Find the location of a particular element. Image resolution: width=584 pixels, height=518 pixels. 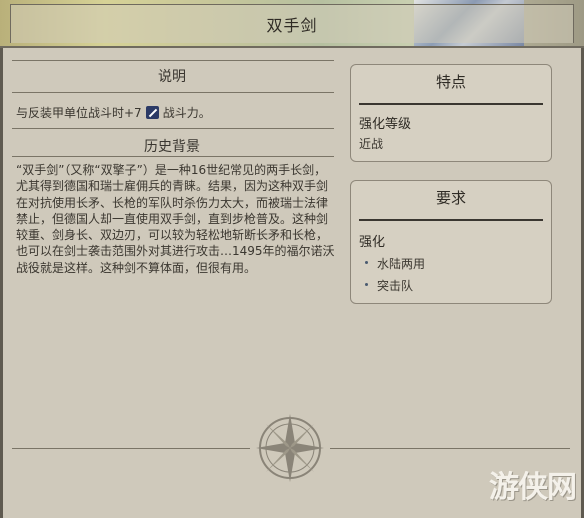

watermark-logo: 游侠网 is located at coordinates (533, 487).